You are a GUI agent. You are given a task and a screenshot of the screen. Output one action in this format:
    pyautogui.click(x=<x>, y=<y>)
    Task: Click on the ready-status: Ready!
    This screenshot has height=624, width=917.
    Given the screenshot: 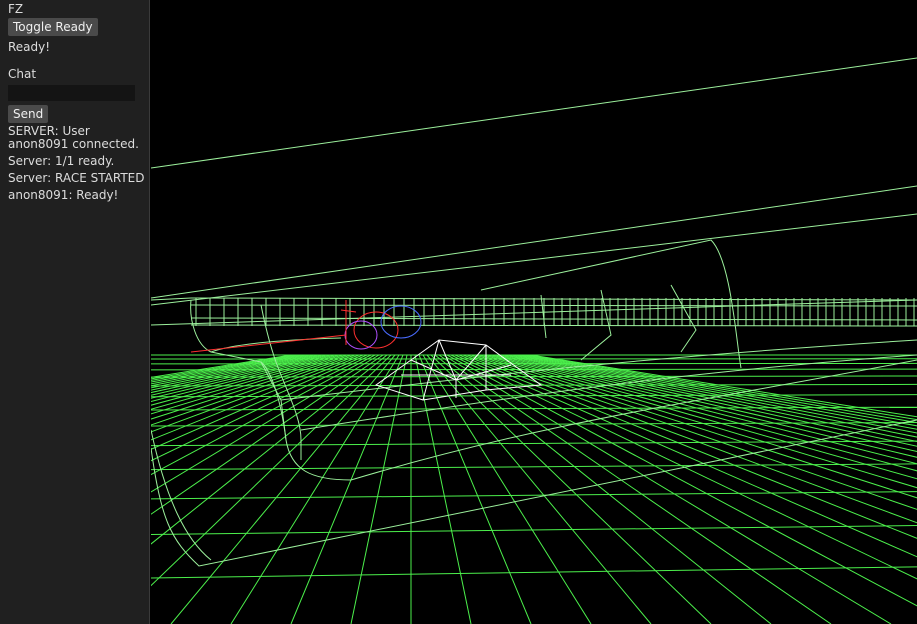 What is the action you would take?
    pyautogui.click(x=29, y=47)
    